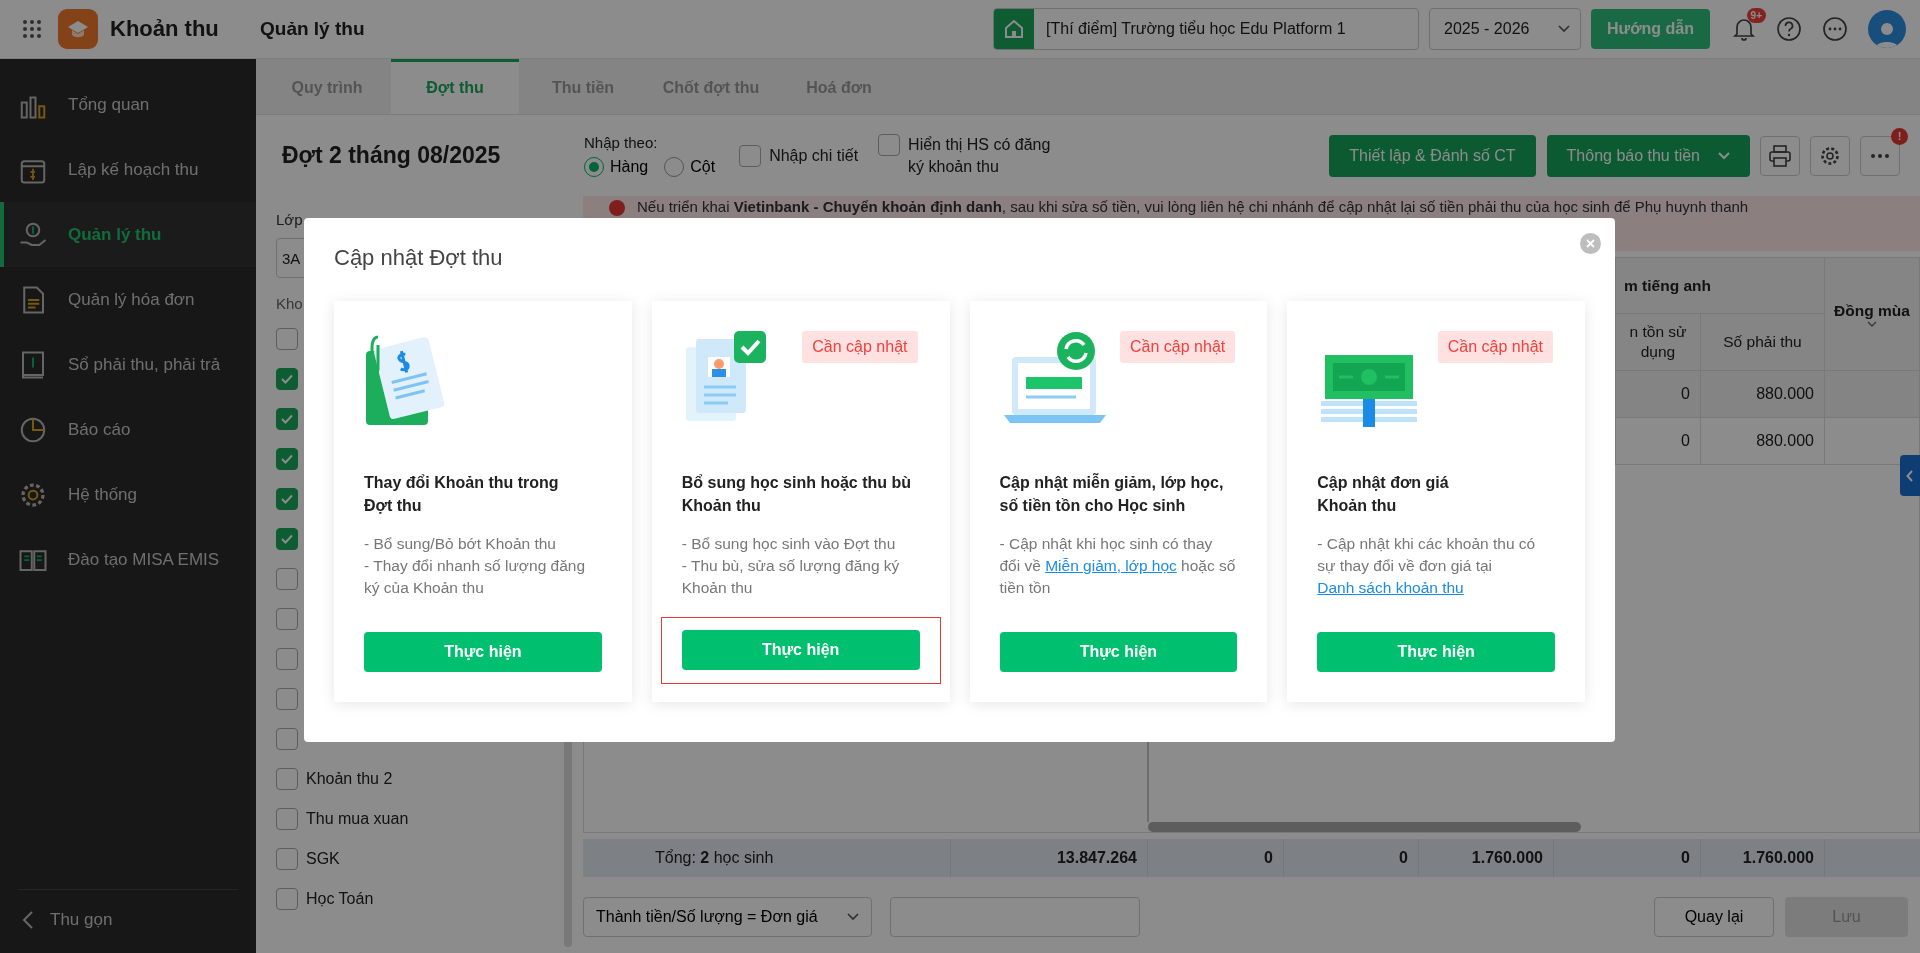  Describe the element at coordinates (128, 234) in the screenshot. I see `sidebar-item: Quản lý thu` at that location.